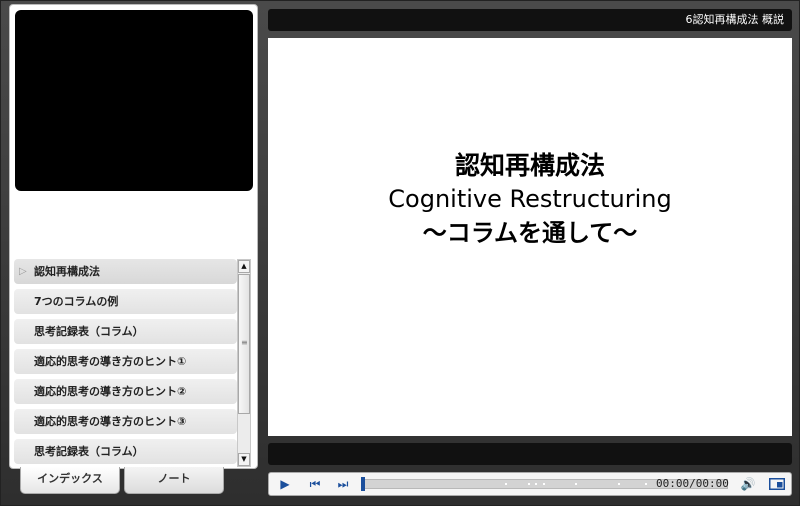 The height and width of the screenshot is (506, 800). Describe the element at coordinates (529, 165) in the screenshot. I see `slide-title-jp: 認知再構成法` at that location.